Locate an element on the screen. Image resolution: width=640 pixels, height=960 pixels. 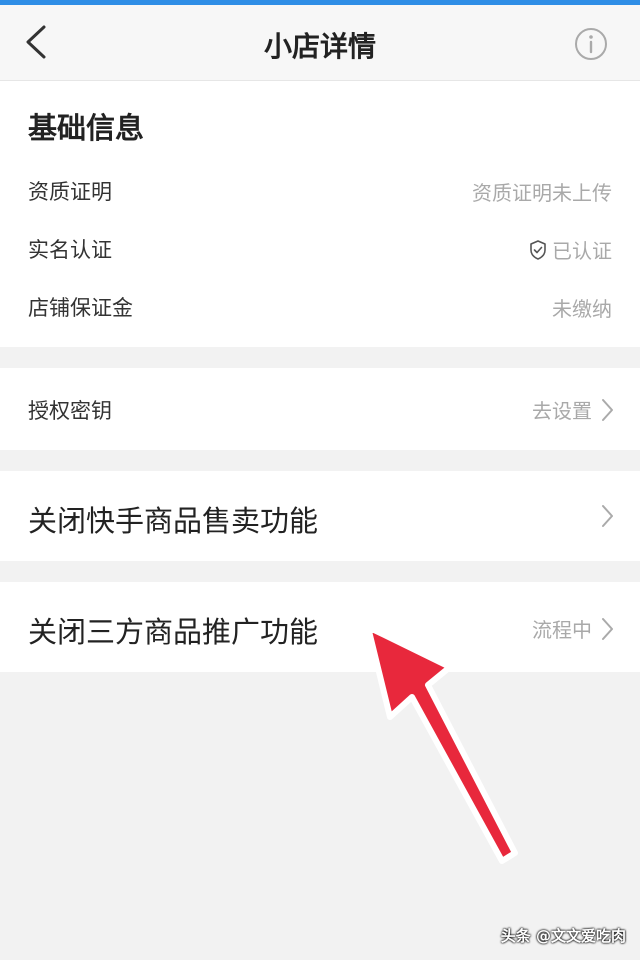
qualification-value: 资质证明未上传 is located at coordinates (542, 191).